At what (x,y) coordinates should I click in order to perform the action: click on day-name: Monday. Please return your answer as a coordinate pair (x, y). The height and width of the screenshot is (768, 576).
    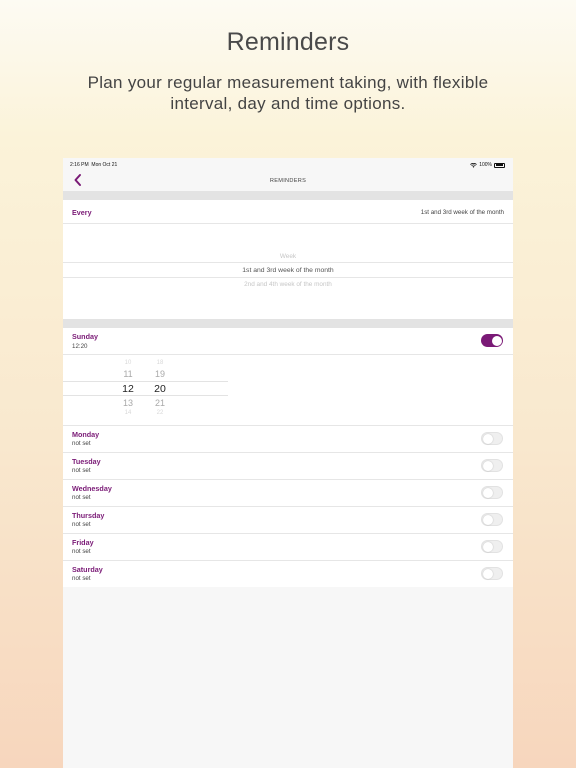
    Looking at the image, I should click on (86, 434).